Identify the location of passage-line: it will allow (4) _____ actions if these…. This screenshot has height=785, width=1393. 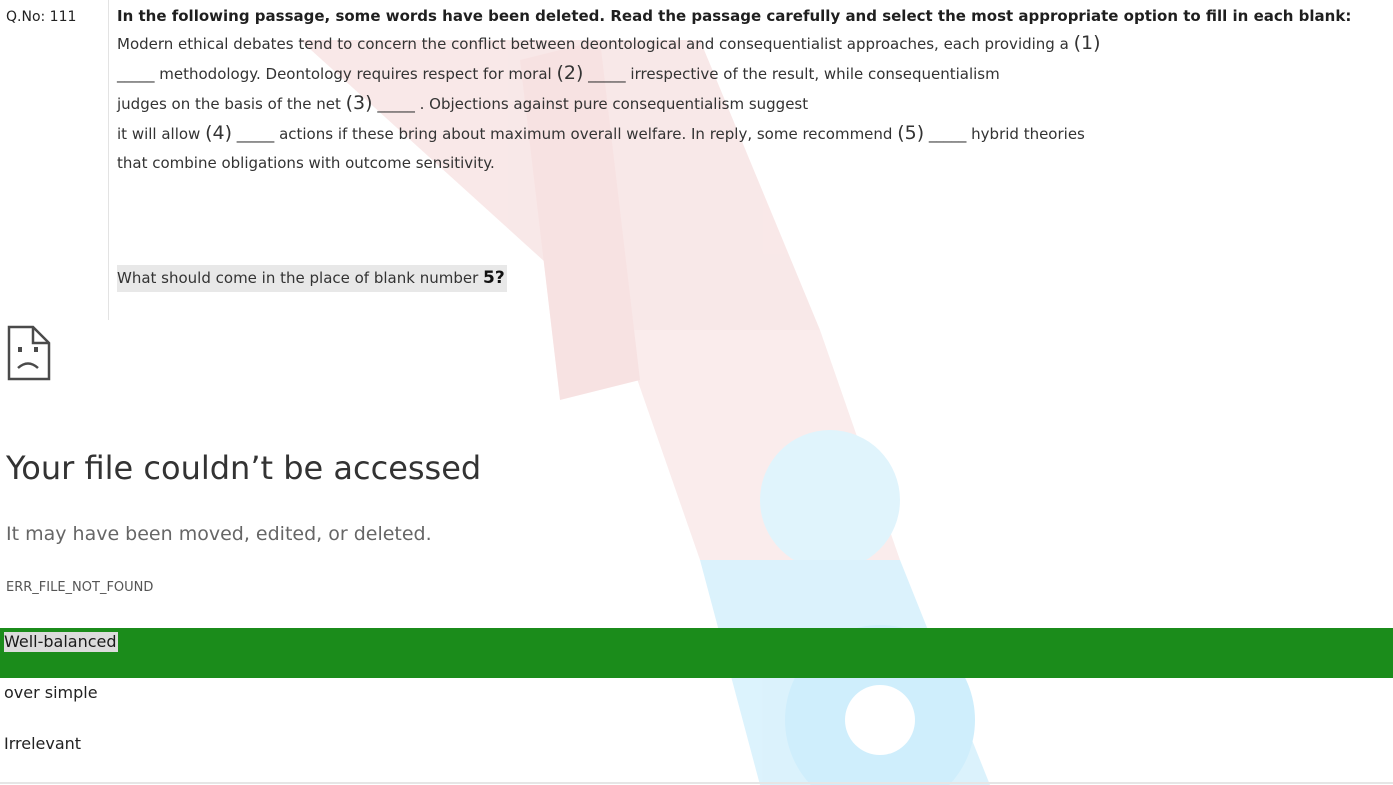
(601, 133).